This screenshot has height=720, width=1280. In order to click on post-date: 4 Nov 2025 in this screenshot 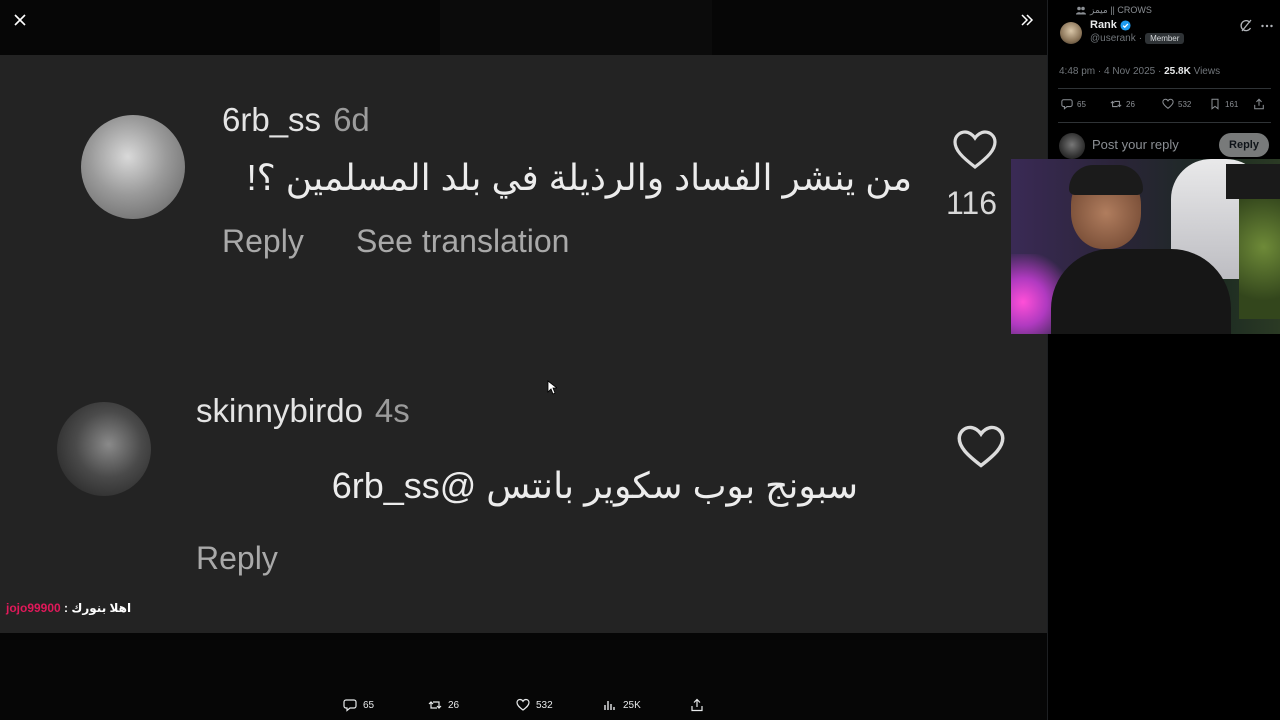, I will do `click(1129, 71)`.